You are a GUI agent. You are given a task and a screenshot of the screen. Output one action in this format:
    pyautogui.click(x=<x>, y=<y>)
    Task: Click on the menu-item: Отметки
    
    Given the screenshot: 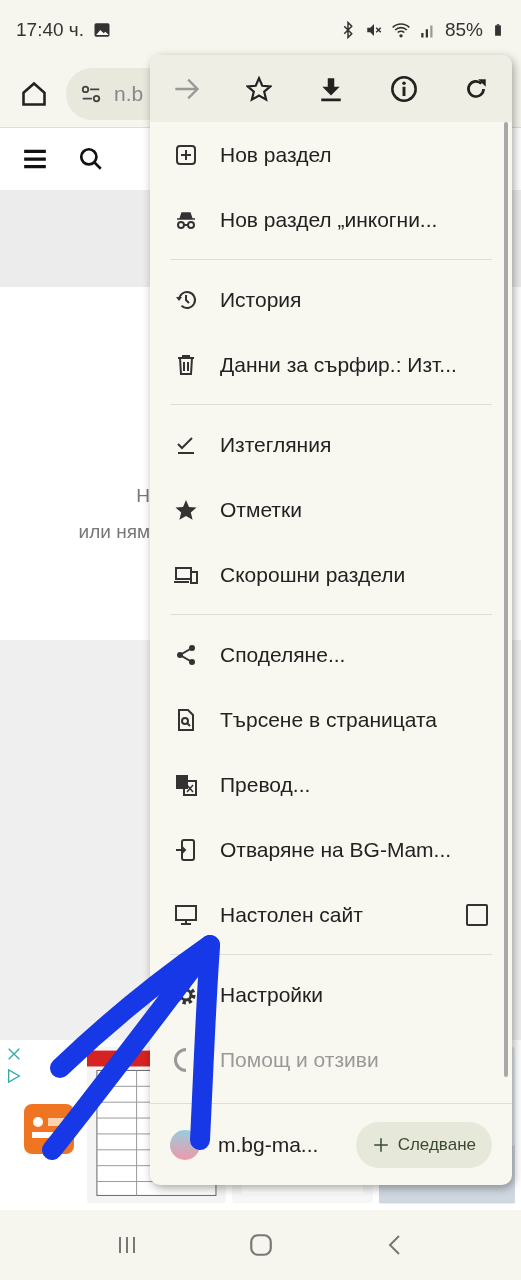 What is the action you would take?
    pyautogui.click(x=261, y=509)
    